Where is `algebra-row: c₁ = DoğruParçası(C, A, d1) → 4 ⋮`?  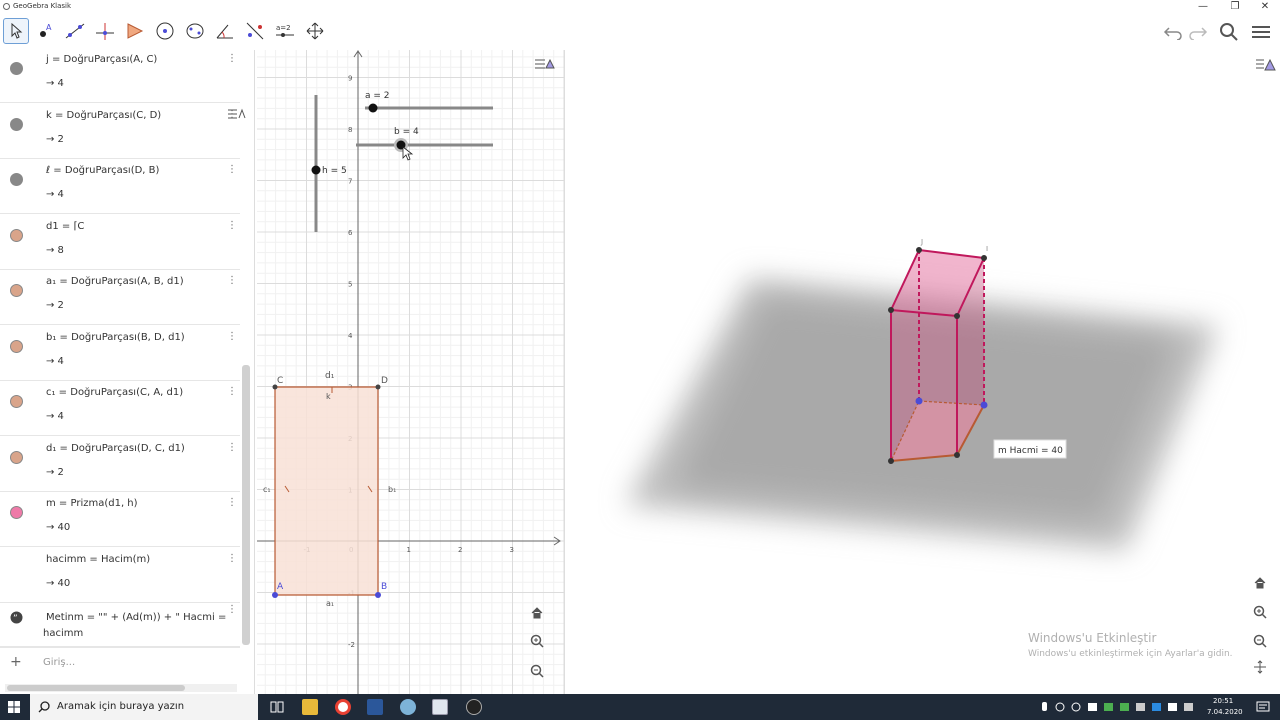
algebra-row: c₁ = DoğruParçası(C, A, d1) → 4 ⋮ is located at coordinates (120, 408).